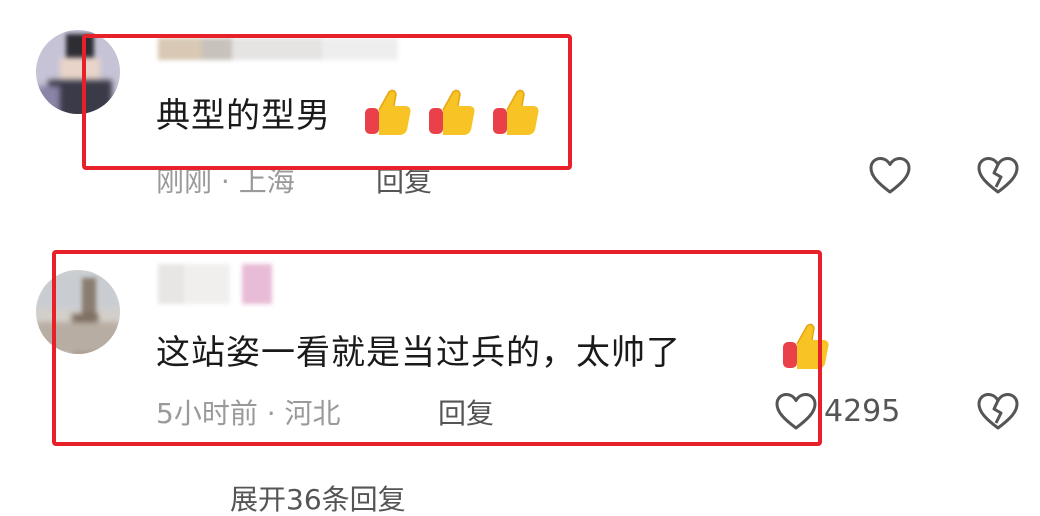 Image resolution: width=1040 pixels, height=516 pixels. What do you see at coordinates (248, 413) in the screenshot?
I see `comment-meta: 5小时前 · 河北` at bounding box center [248, 413].